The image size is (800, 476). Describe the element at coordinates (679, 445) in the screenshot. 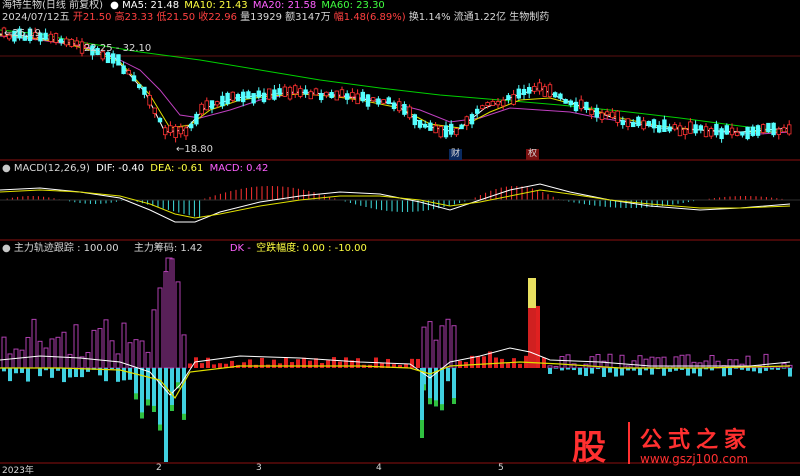

I see `watermark: 股 公式之家 www.gszj100.com` at that location.